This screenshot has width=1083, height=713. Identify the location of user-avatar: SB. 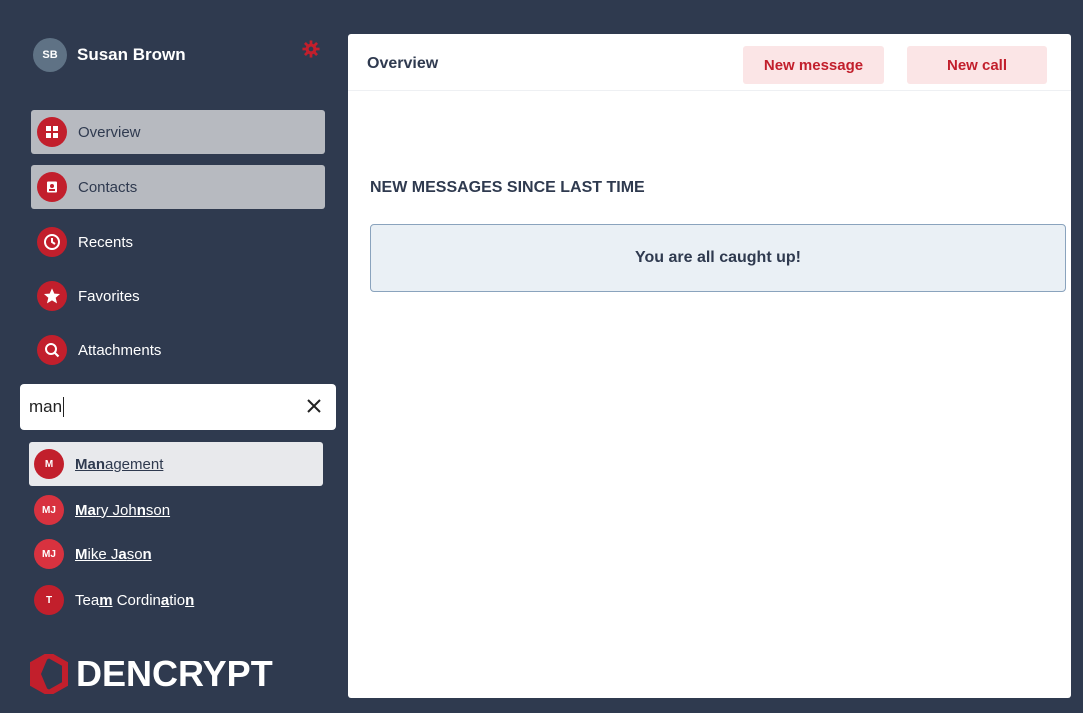
(50, 55).